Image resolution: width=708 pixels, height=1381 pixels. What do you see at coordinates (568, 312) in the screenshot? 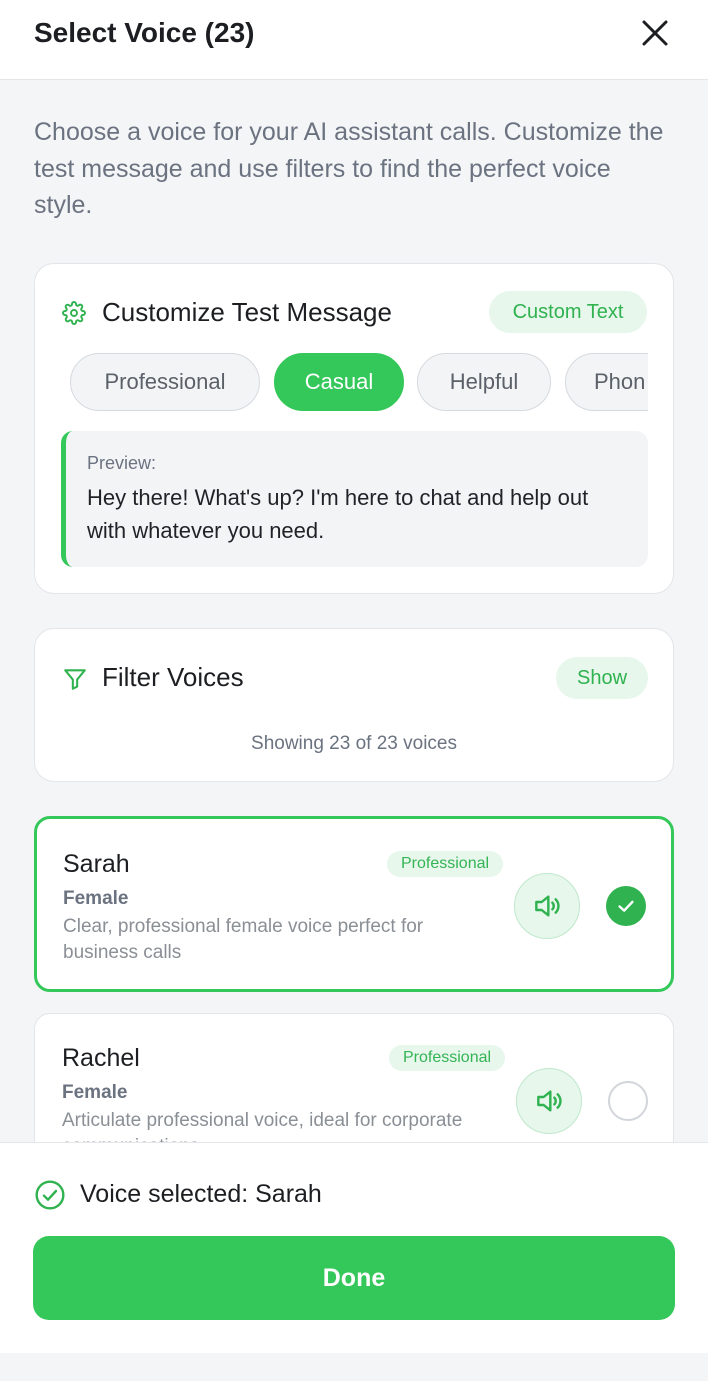
I see `custom-text-button: Custom Text` at bounding box center [568, 312].